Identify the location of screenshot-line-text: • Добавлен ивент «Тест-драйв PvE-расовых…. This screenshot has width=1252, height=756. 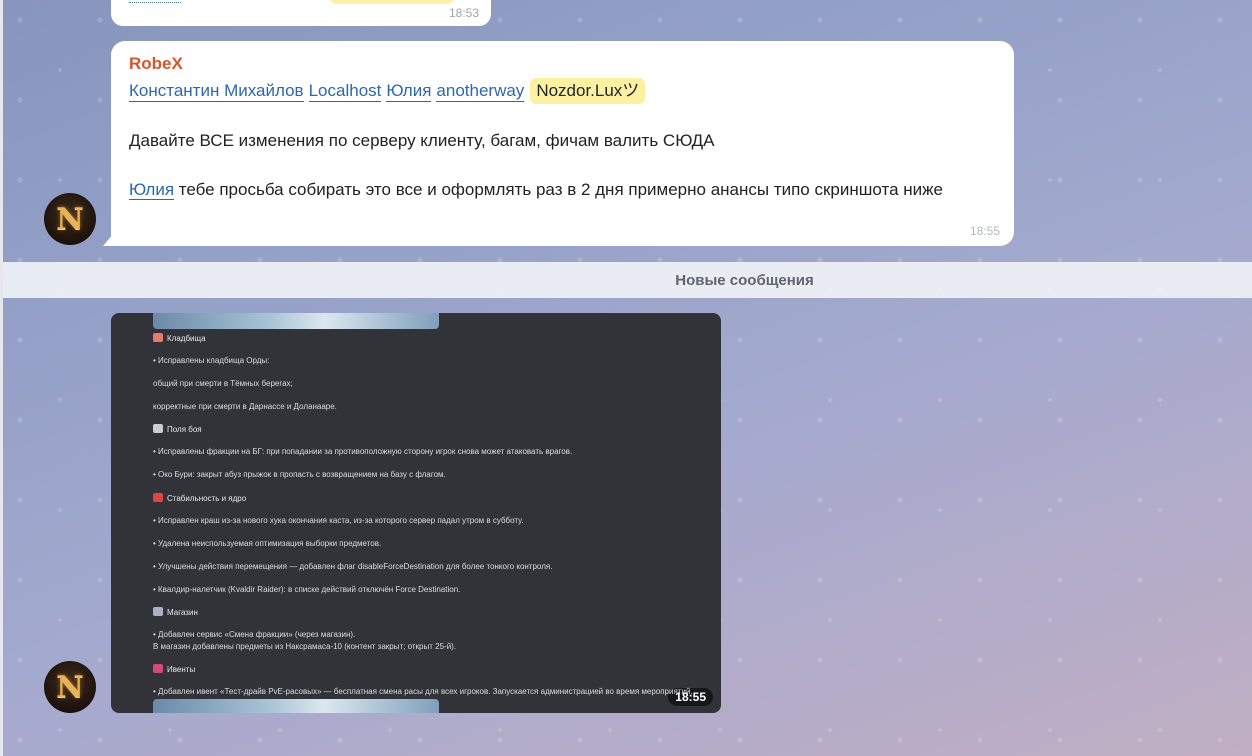
(423, 691).